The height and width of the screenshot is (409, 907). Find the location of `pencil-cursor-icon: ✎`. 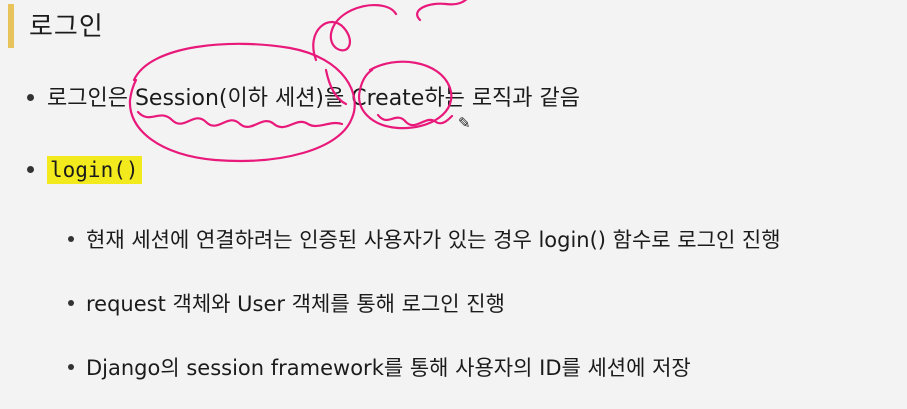

pencil-cursor-icon: ✎ is located at coordinates (464, 123).